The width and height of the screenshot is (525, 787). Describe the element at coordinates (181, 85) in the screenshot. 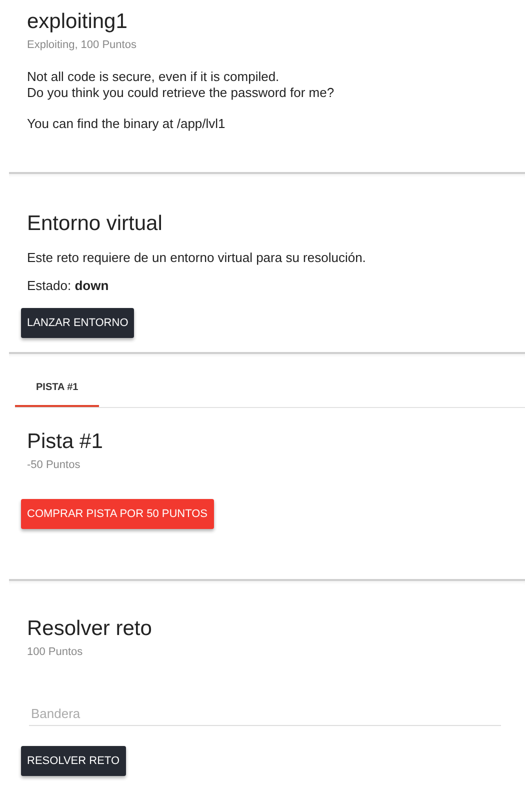

I see `challenge-description: Not all code is secure, even if it is compiled. Do you think you could retrieve the password for me?` at that location.